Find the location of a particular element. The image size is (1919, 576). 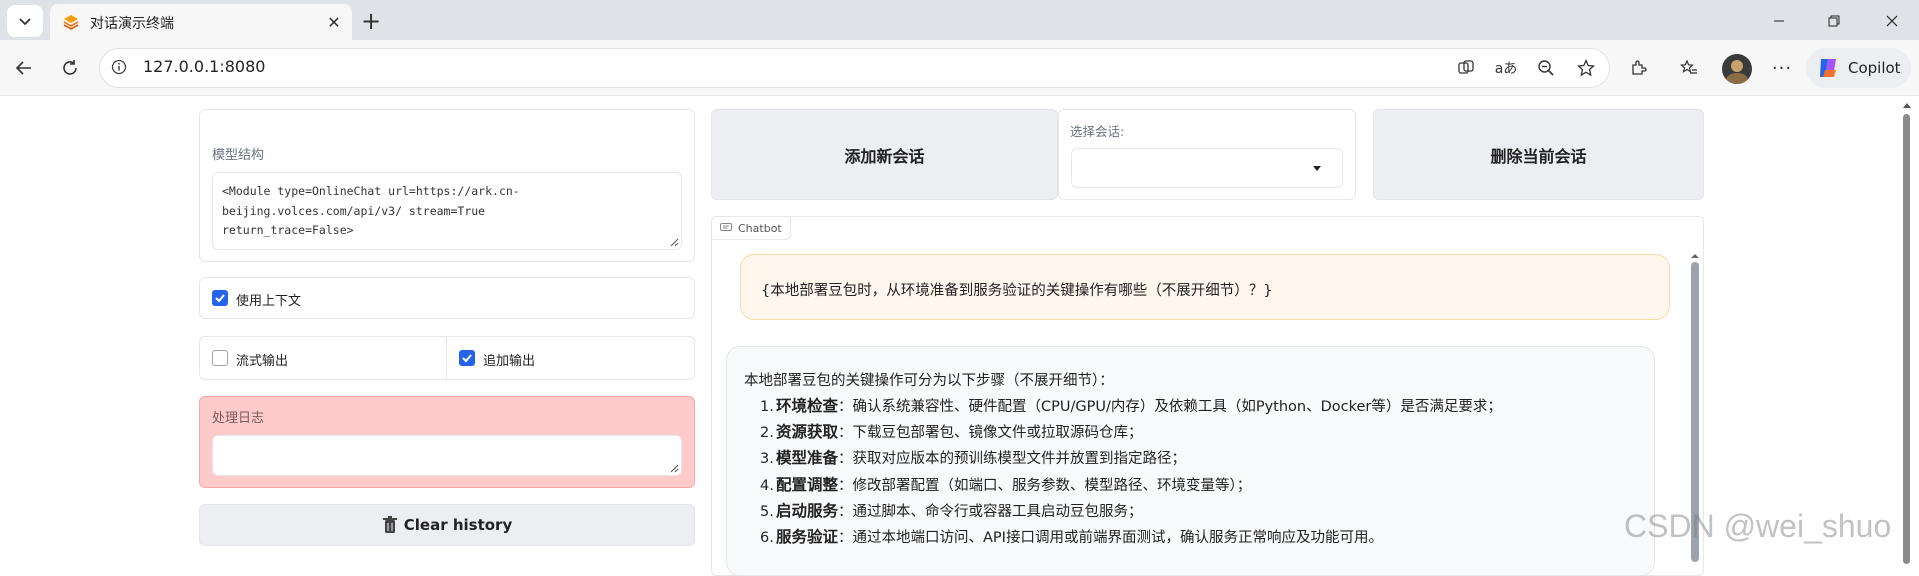

delete-session-button: 删除当前会话 is located at coordinates (1538, 154).